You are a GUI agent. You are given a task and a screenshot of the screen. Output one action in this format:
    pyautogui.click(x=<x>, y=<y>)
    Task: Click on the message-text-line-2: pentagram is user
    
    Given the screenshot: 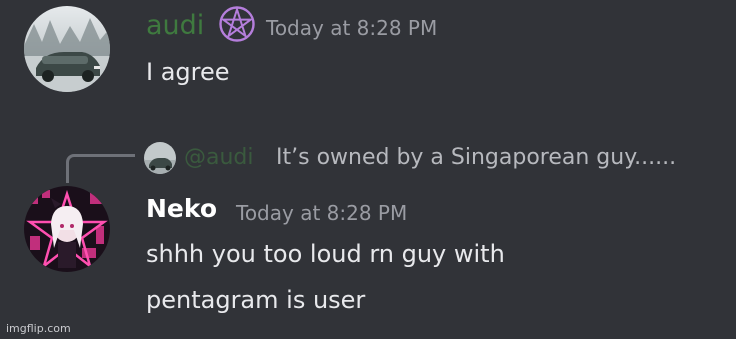 What is the action you would take?
    pyautogui.click(x=256, y=300)
    